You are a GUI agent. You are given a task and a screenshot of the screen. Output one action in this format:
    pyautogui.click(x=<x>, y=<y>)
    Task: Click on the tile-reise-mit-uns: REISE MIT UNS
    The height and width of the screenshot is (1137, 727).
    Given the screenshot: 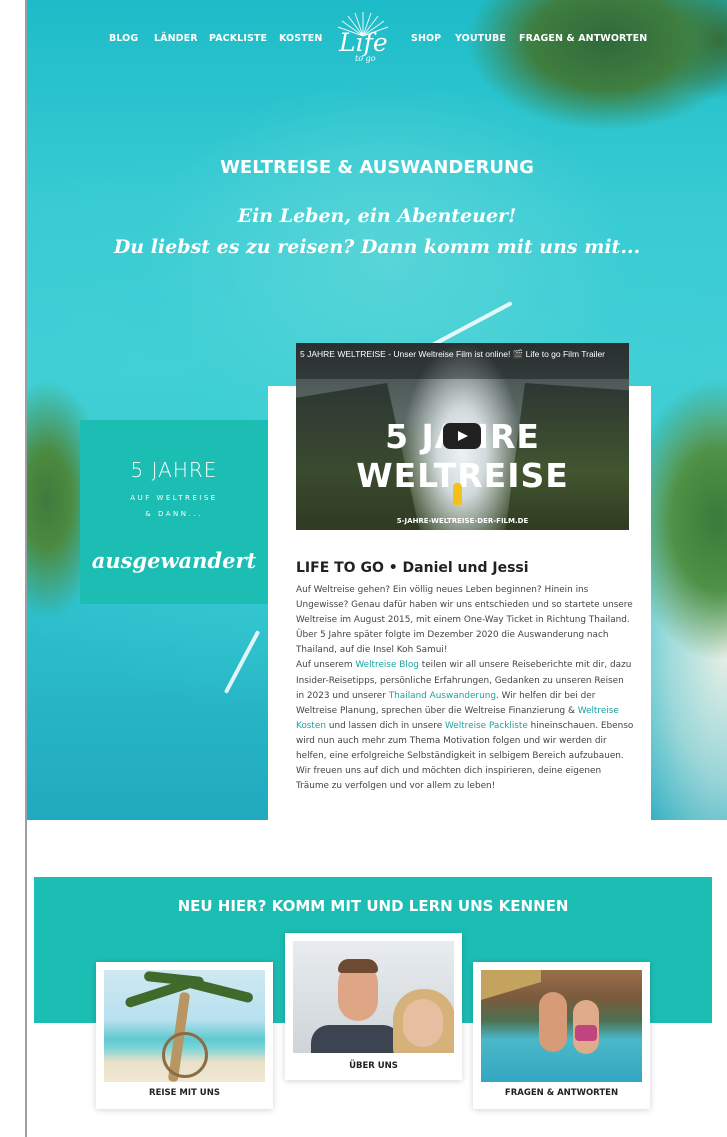 What is the action you would take?
    pyautogui.click(x=184, y=1035)
    